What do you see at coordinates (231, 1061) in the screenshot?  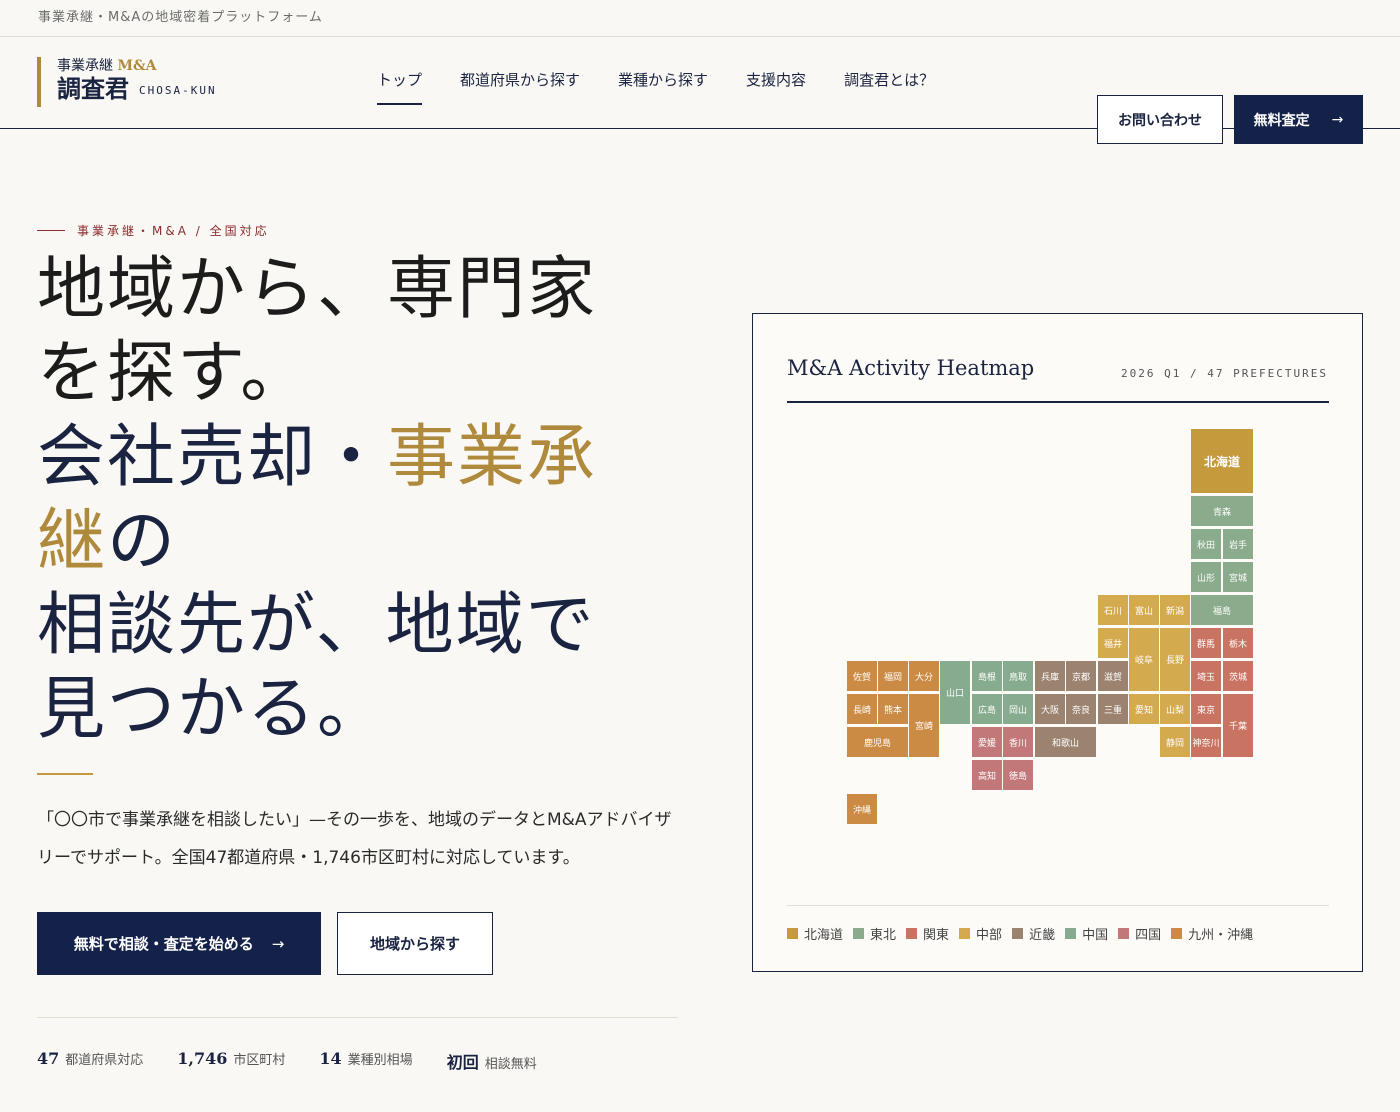 I see `stat-municipalities: 1,746 市区町村` at bounding box center [231, 1061].